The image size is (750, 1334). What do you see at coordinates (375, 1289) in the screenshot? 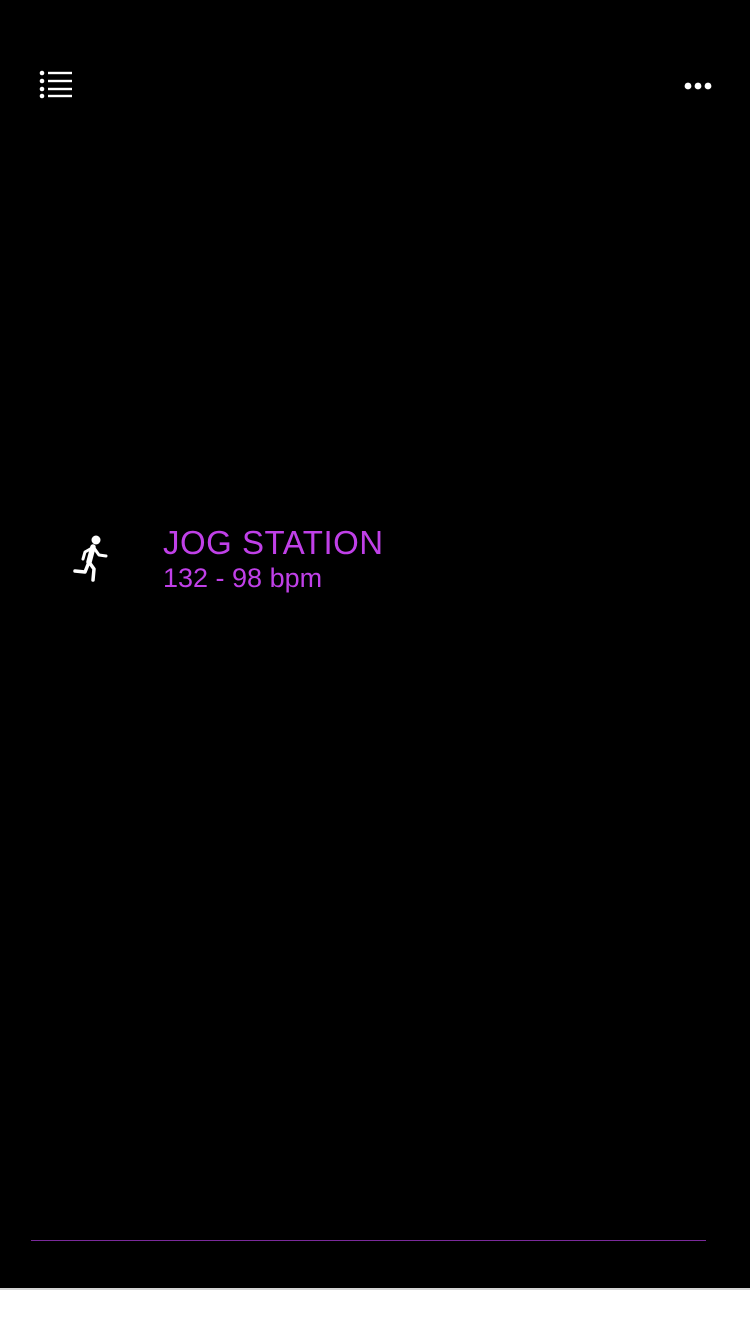
I see `screen-bottom-edge` at bounding box center [375, 1289].